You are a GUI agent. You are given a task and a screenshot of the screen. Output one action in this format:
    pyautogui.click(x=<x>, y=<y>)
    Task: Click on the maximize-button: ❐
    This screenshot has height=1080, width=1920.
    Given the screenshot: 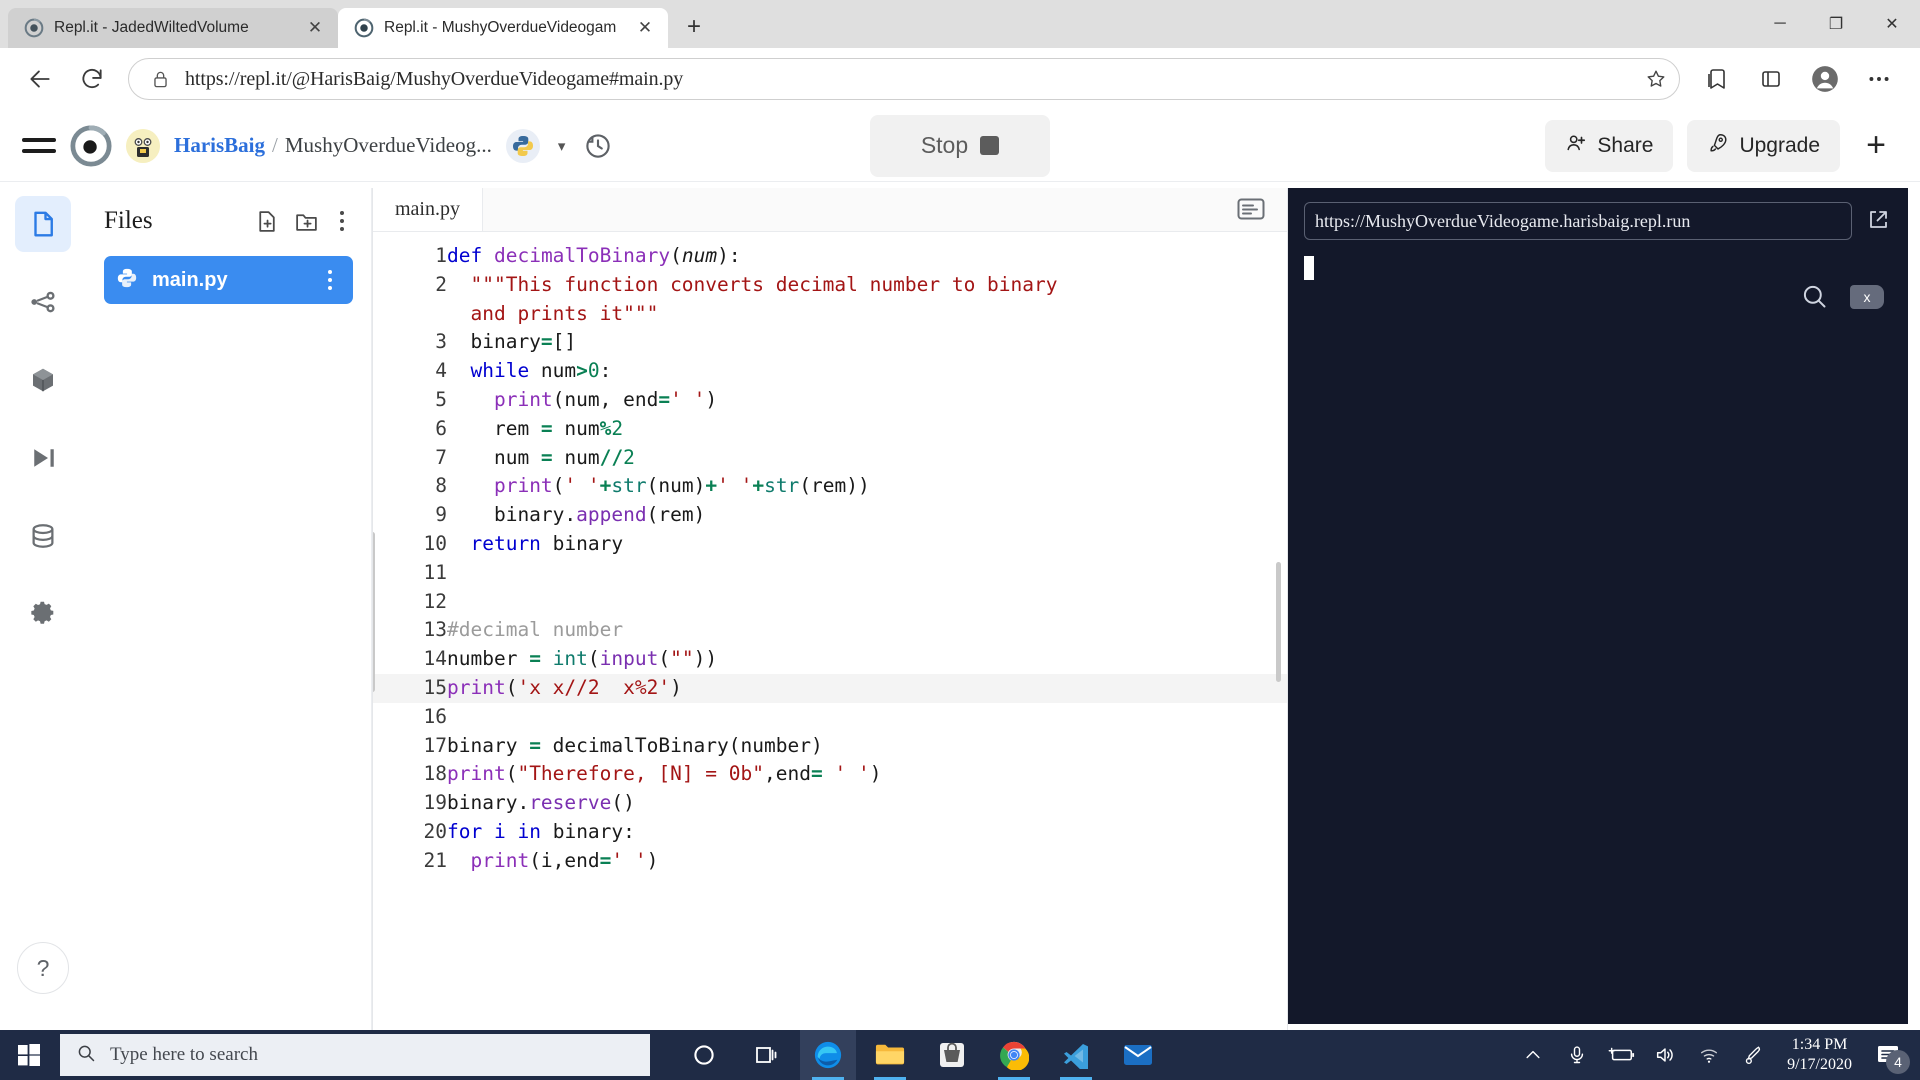 What is the action you would take?
    pyautogui.click(x=1836, y=24)
    